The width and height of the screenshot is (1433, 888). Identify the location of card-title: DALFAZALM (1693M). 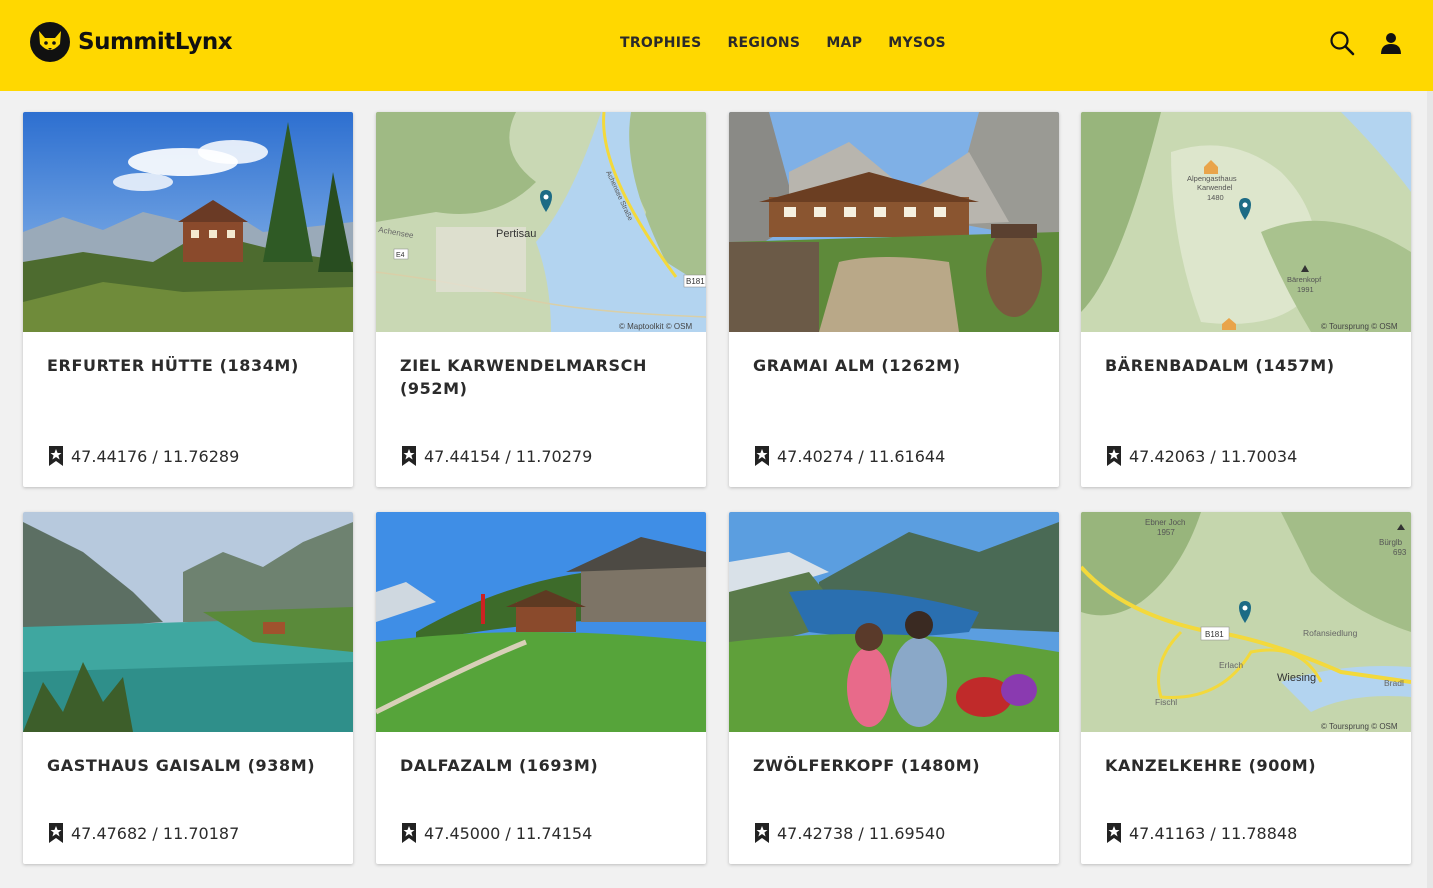
(499, 765).